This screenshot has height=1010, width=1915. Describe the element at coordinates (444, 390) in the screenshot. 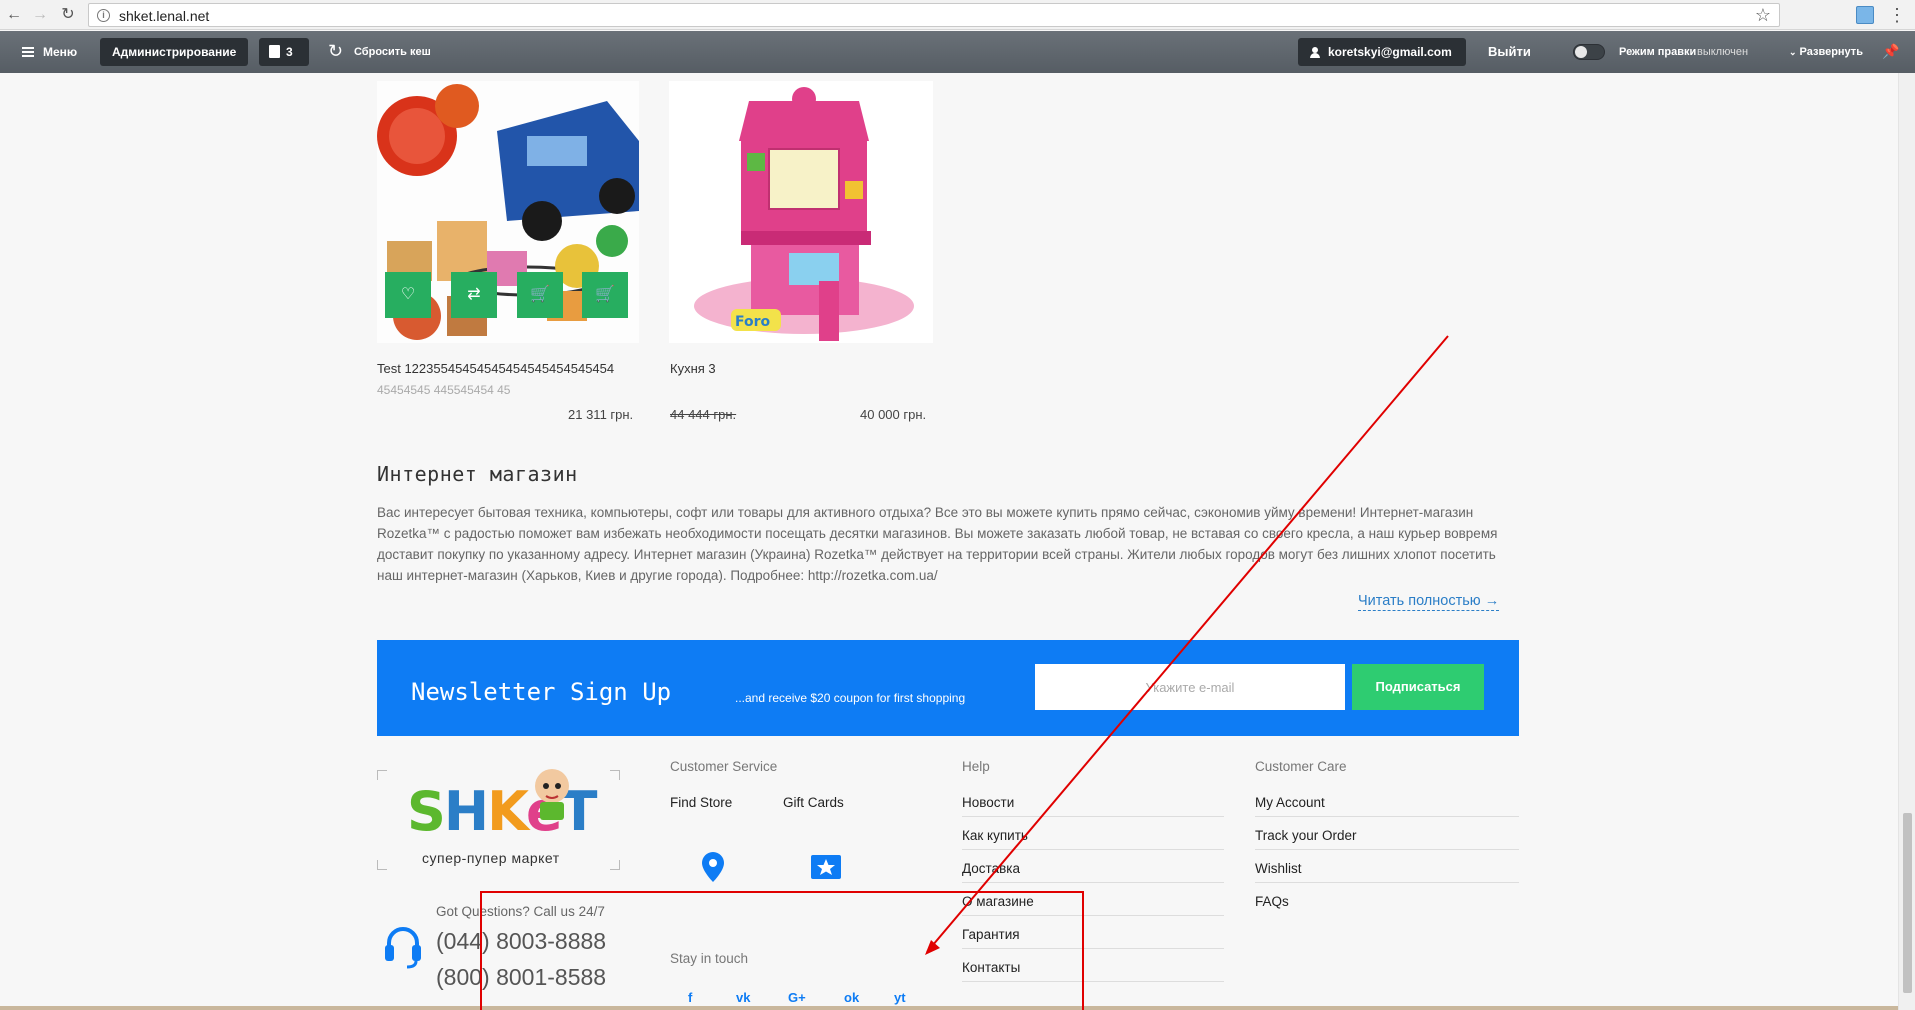

I see `product-desc-1: 45454545 445545454 45` at that location.